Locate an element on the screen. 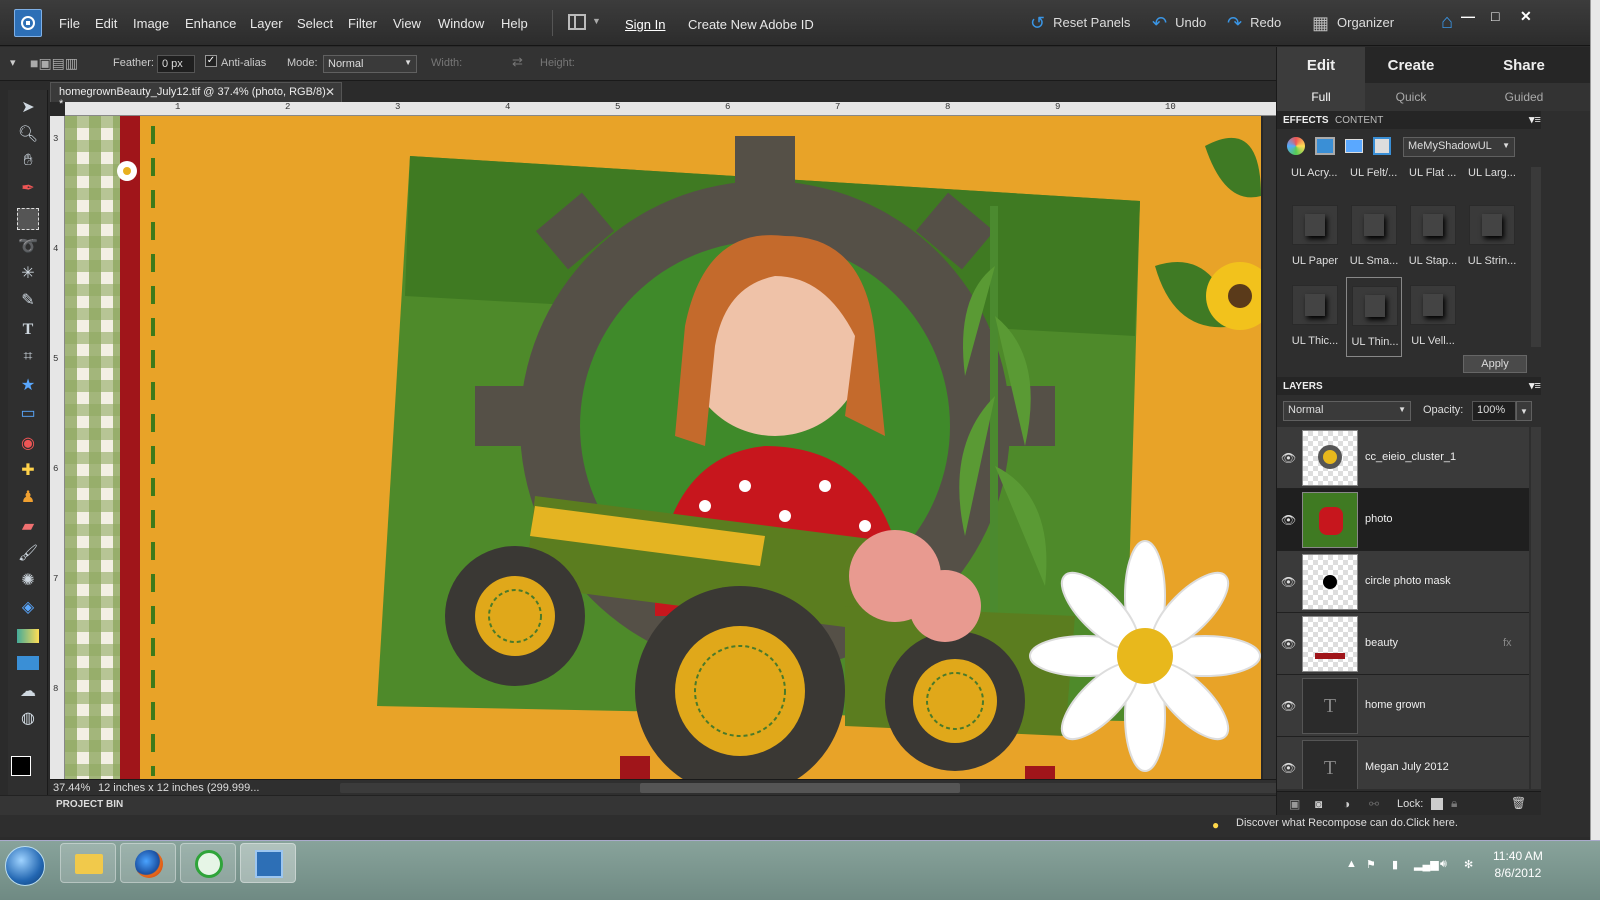 The image size is (1600, 900). reset-panels-button: ↺ Reset Panels is located at coordinates (1080, 23).